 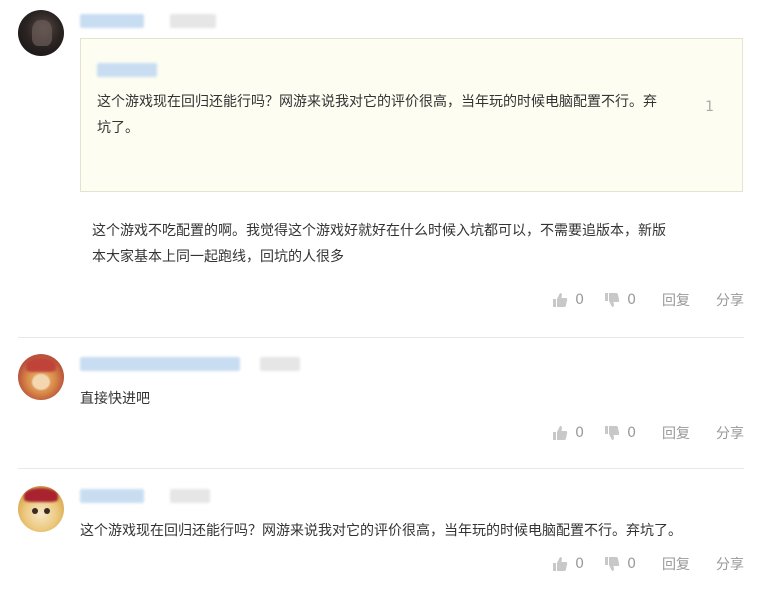 I want to click on comment-text-line-1: 直接快进吧, so click(x=115, y=399).